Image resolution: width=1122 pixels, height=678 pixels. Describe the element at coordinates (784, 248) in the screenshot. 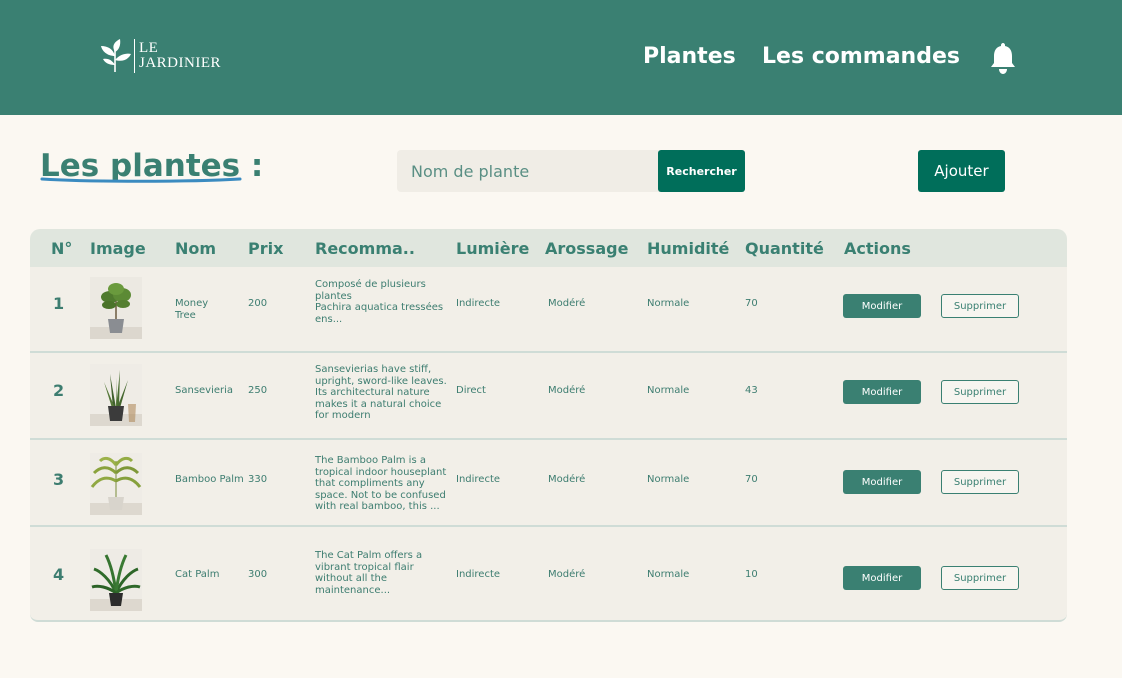

I see `col-quantite: Quantité` at that location.